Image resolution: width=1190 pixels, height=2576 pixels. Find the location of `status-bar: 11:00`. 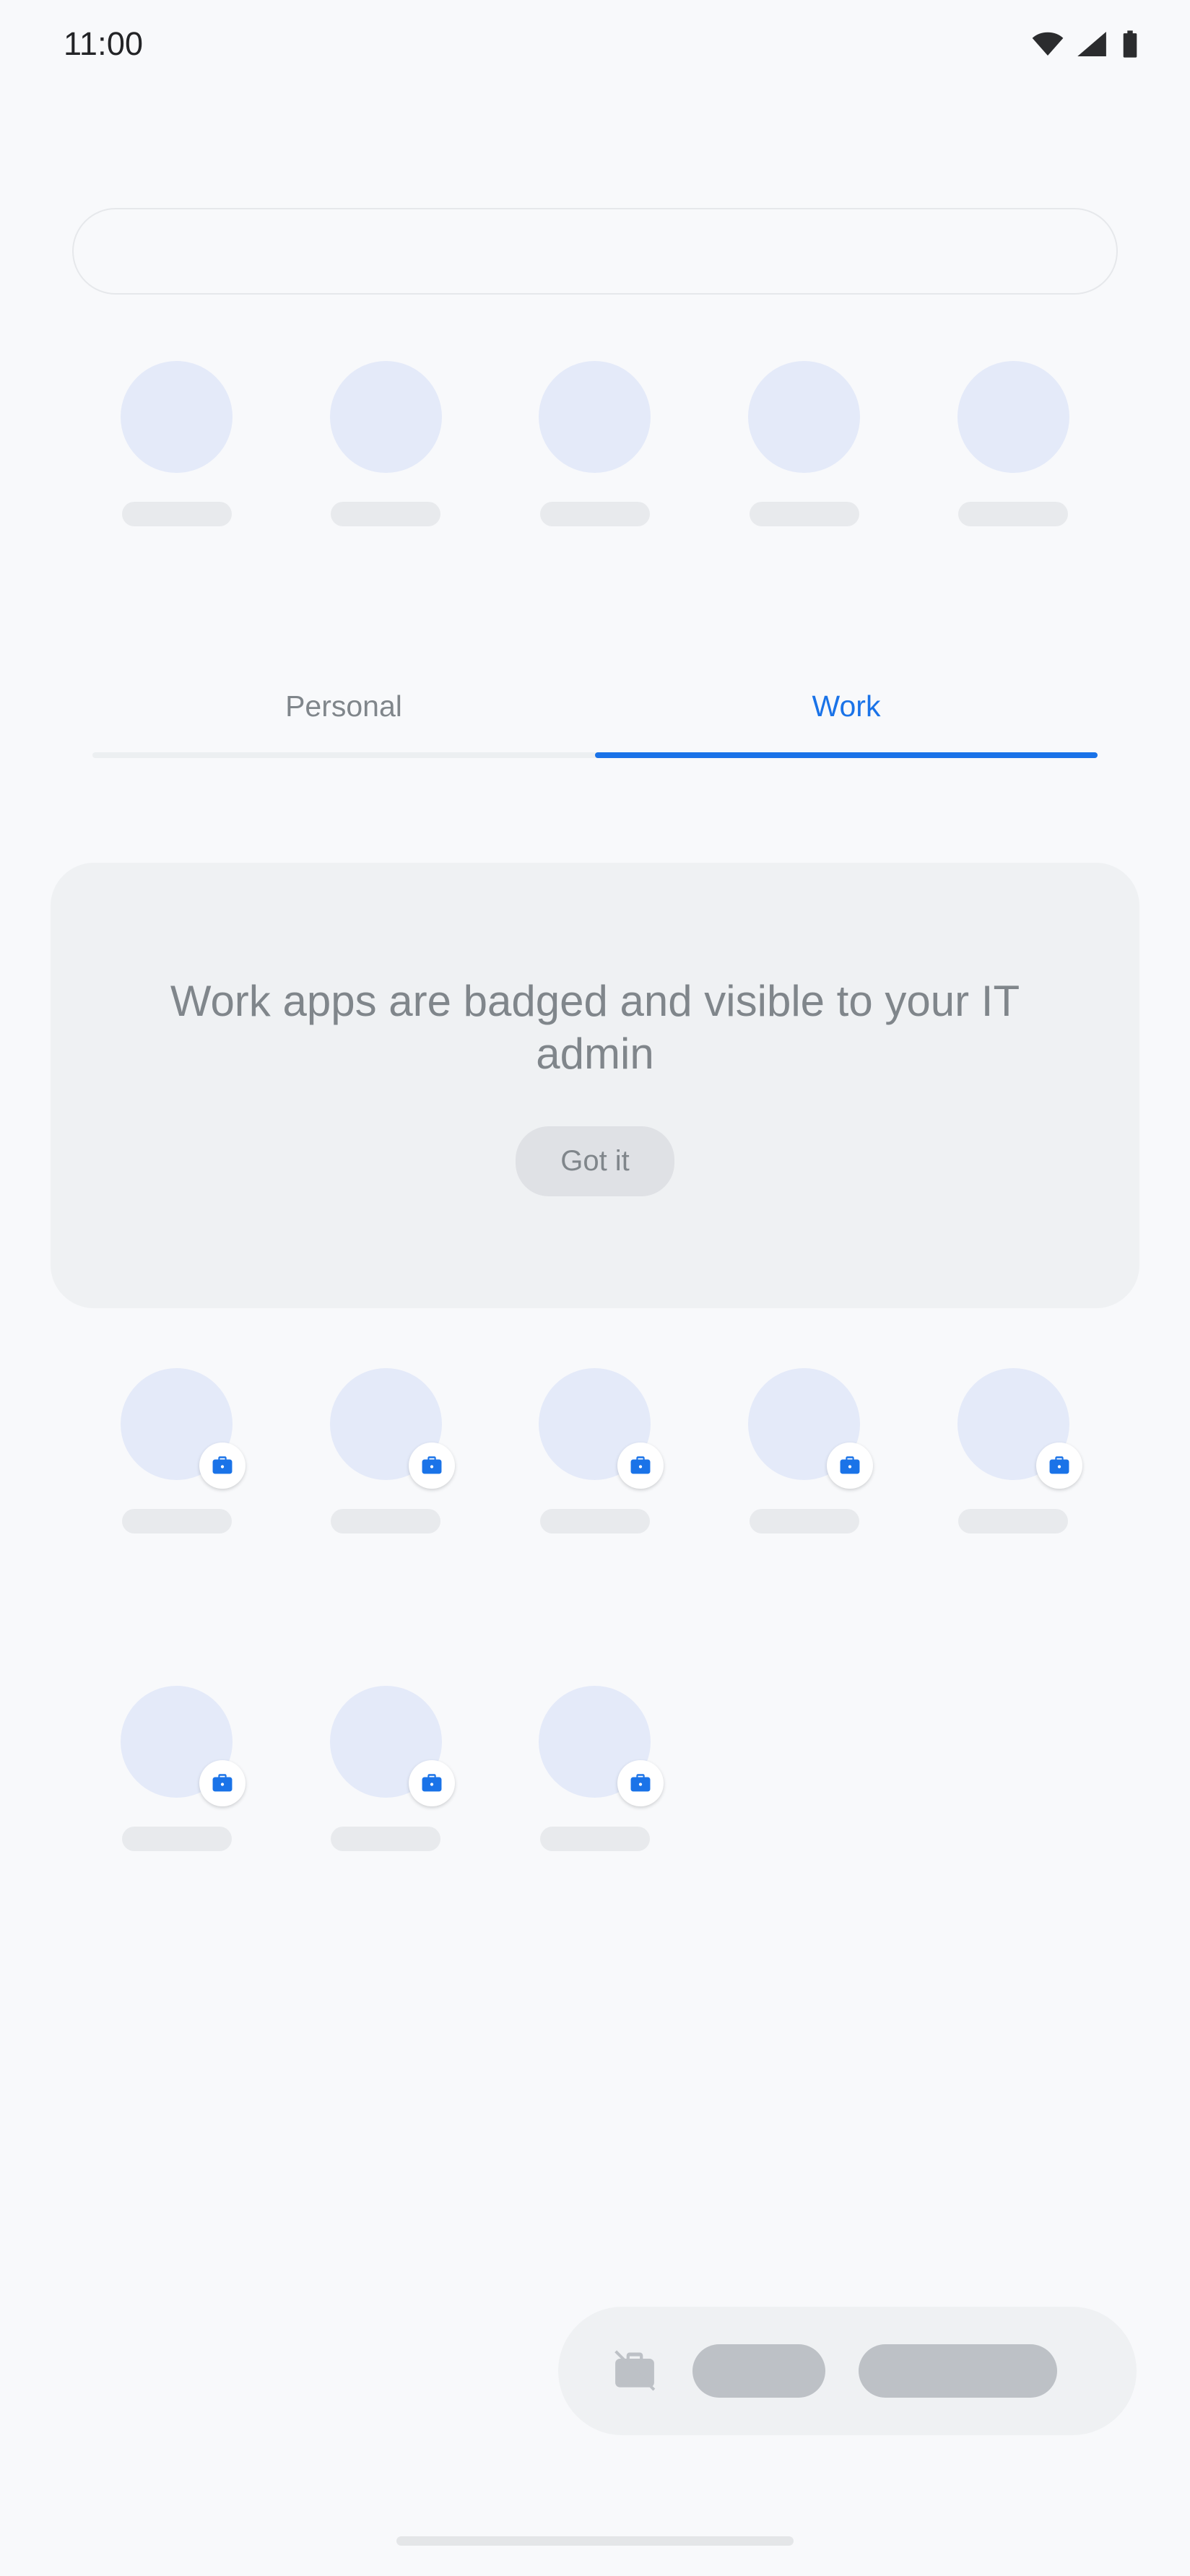

status-bar: 11:00 is located at coordinates (595, 44).